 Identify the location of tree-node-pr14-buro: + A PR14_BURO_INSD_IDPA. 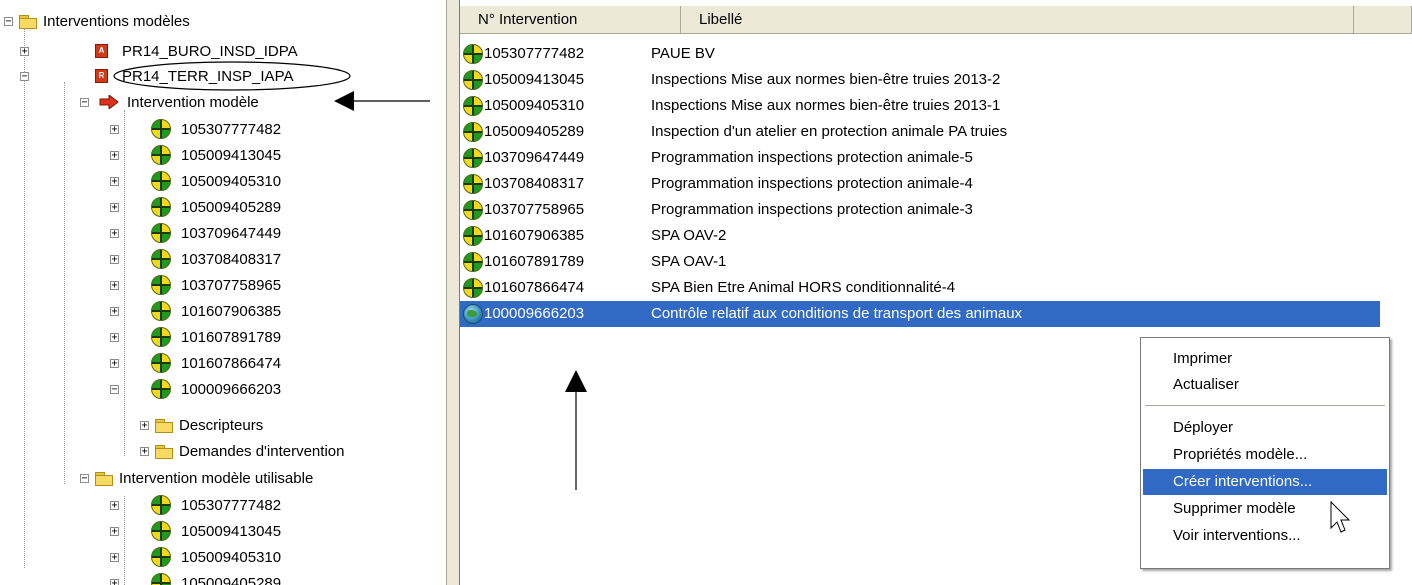
(159, 51).